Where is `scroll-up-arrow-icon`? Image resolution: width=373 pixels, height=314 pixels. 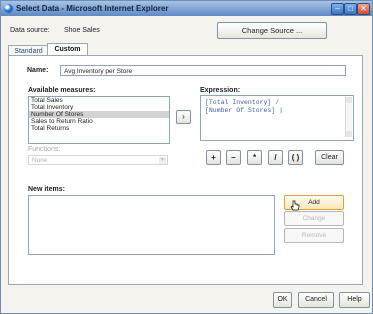 scroll-up-arrow-icon is located at coordinates (349, 100).